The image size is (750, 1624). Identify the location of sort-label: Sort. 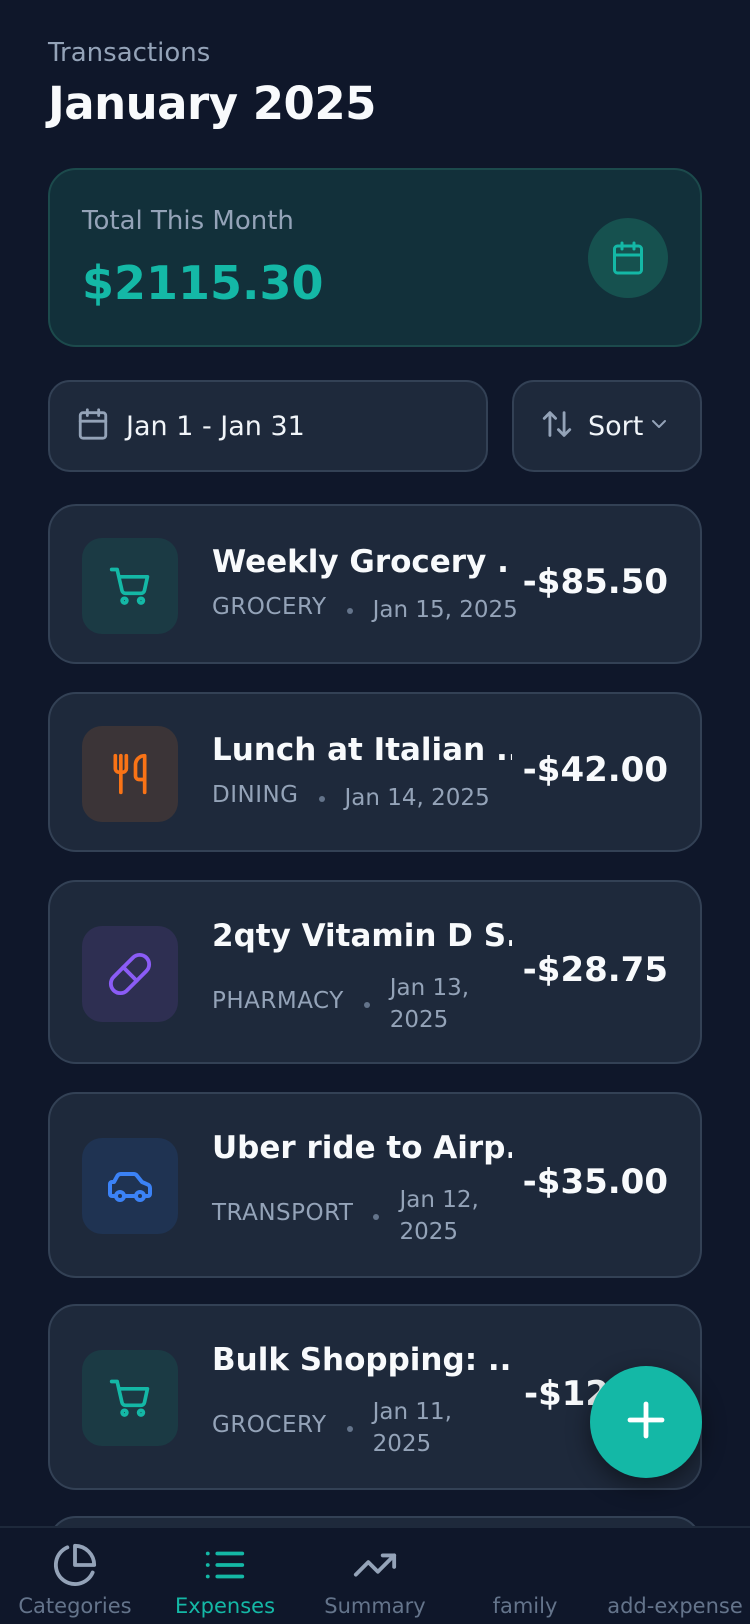
(616, 426).